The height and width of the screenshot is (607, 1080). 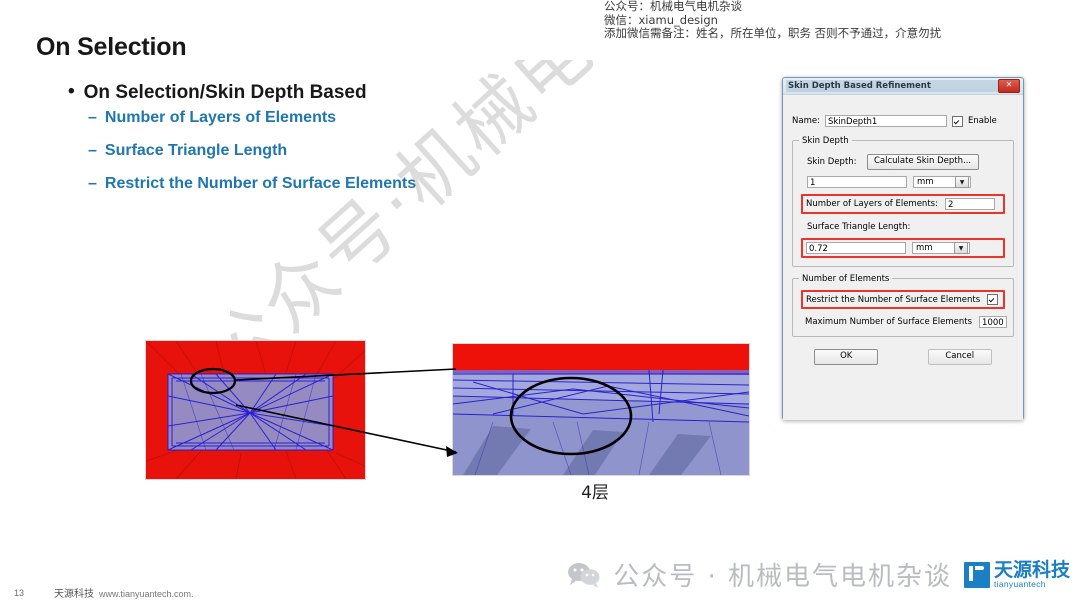 I want to click on close-icon: ✕, so click(x=1009, y=86).